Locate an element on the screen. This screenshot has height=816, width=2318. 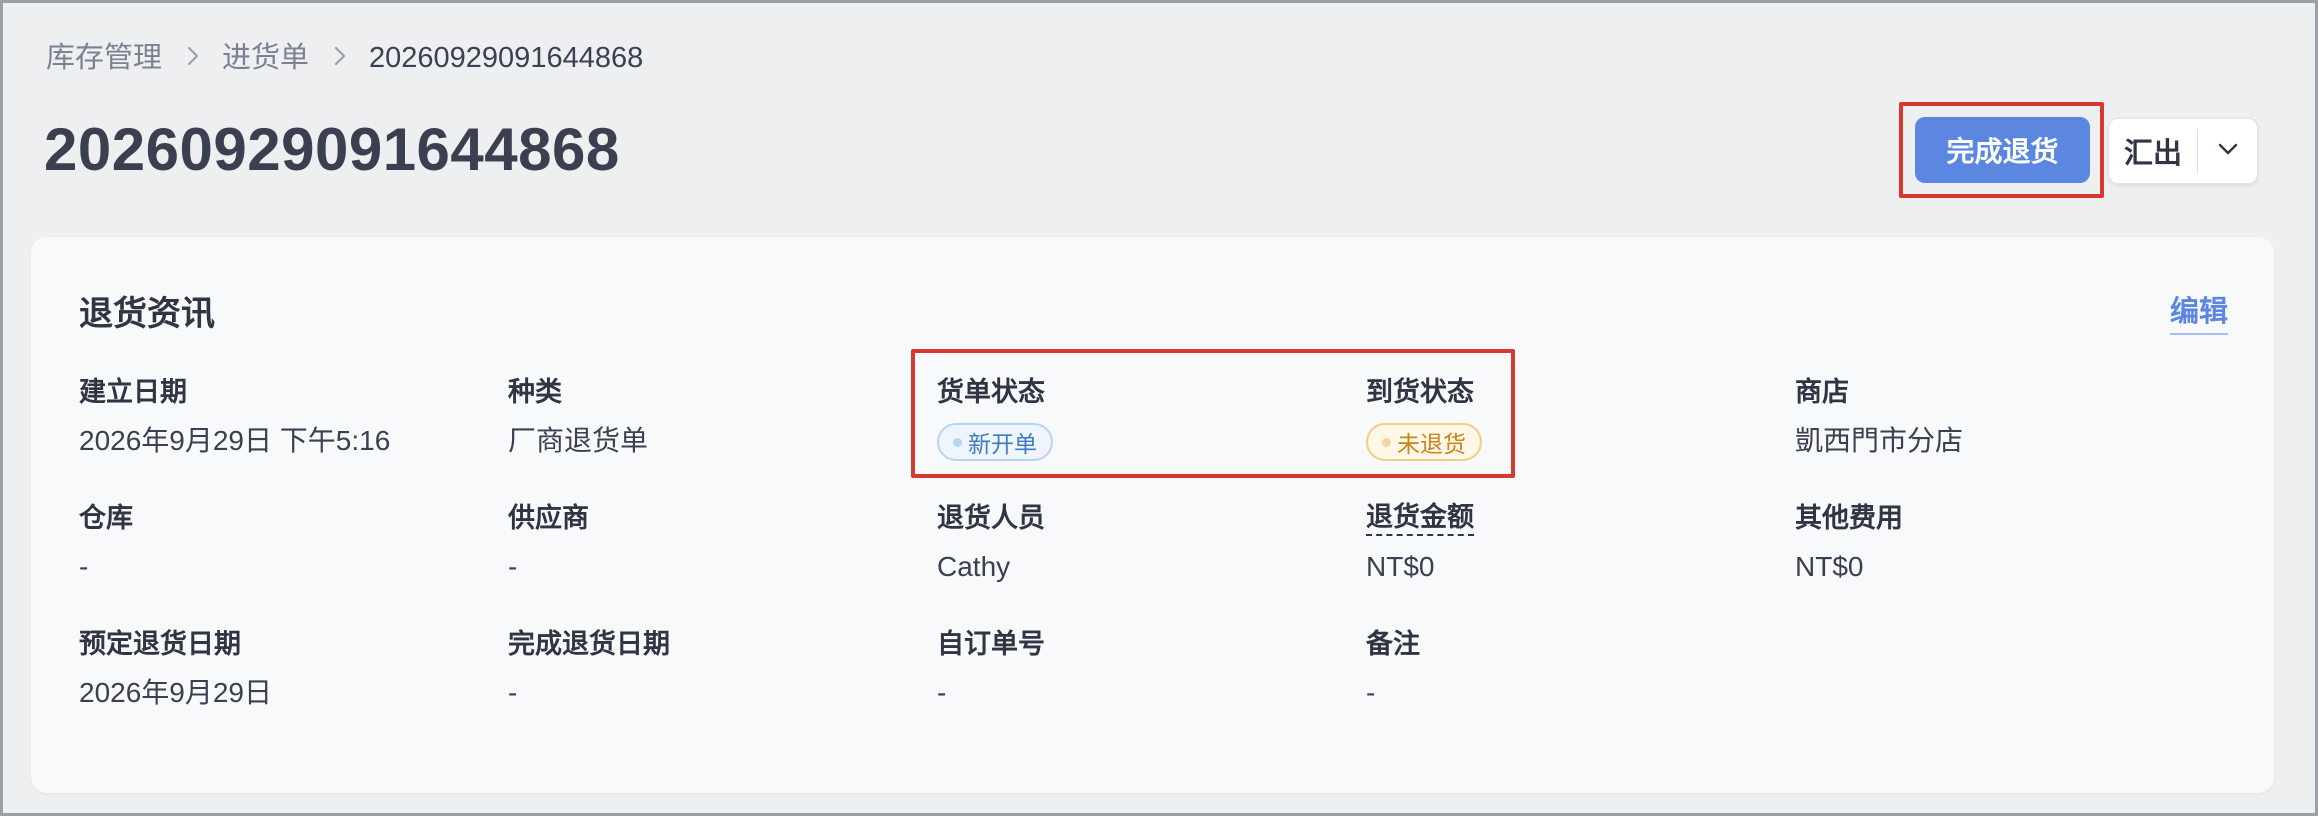
field-label: 仓库 is located at coordinates (106, 518).